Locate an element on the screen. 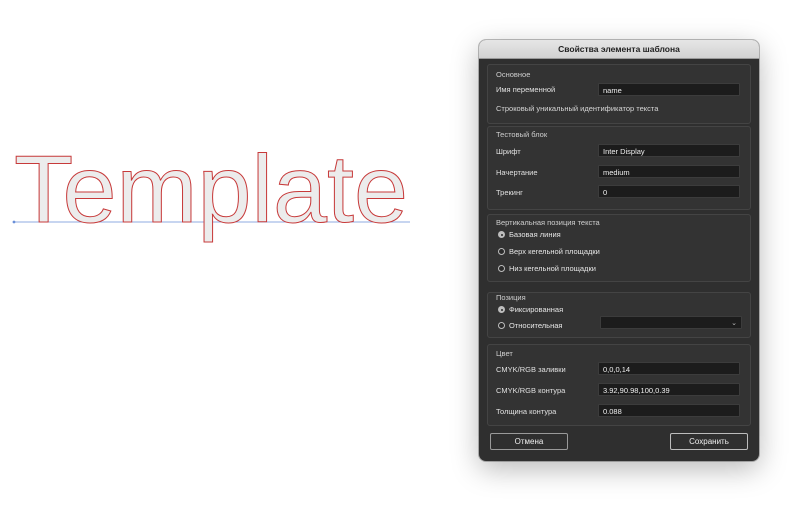  cancel-button: Отмена is located at coordinates (529, 441).